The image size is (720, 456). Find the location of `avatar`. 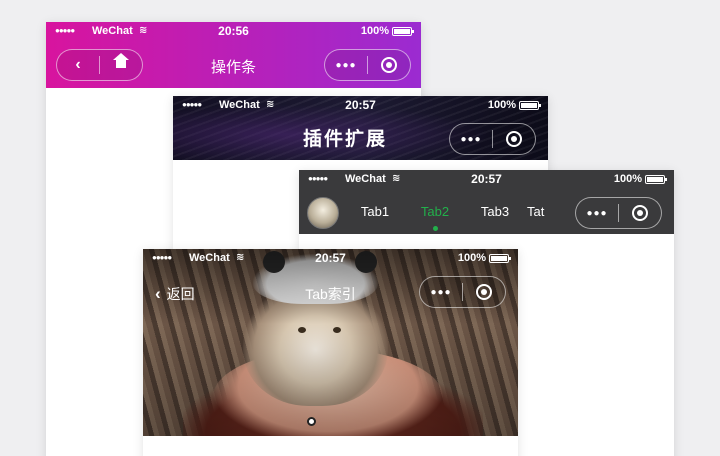

avatar is located at coordinates (323, 213).